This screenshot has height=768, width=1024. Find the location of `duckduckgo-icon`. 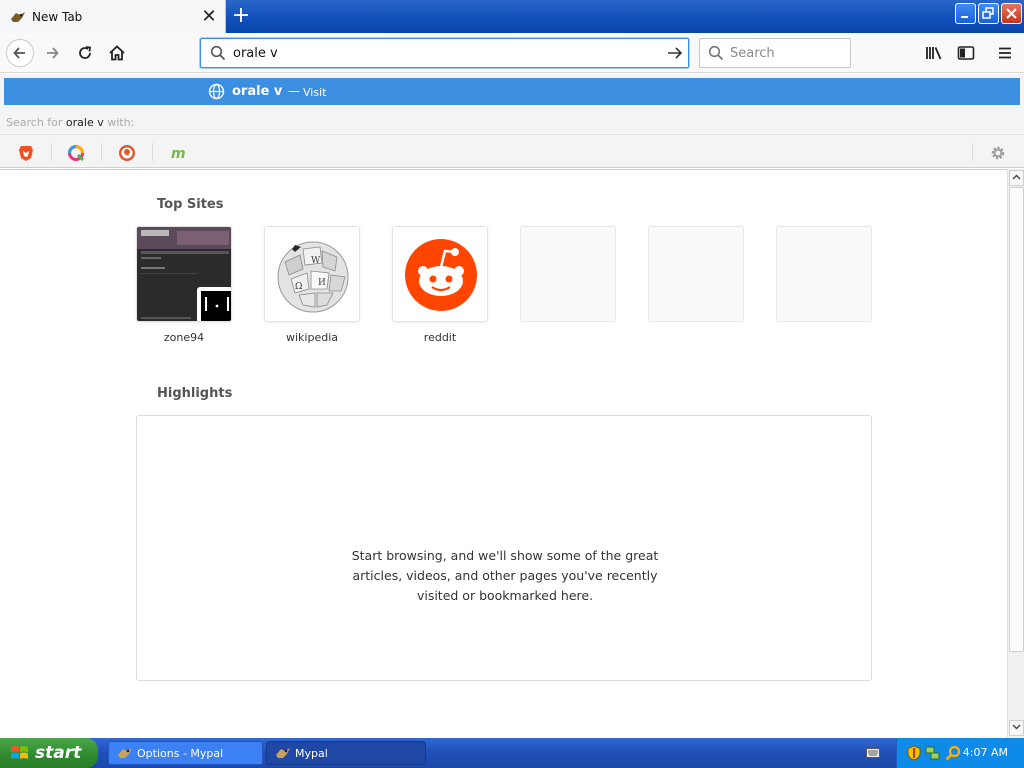

duckduckgo-icon is located at coordinates (127, 153).